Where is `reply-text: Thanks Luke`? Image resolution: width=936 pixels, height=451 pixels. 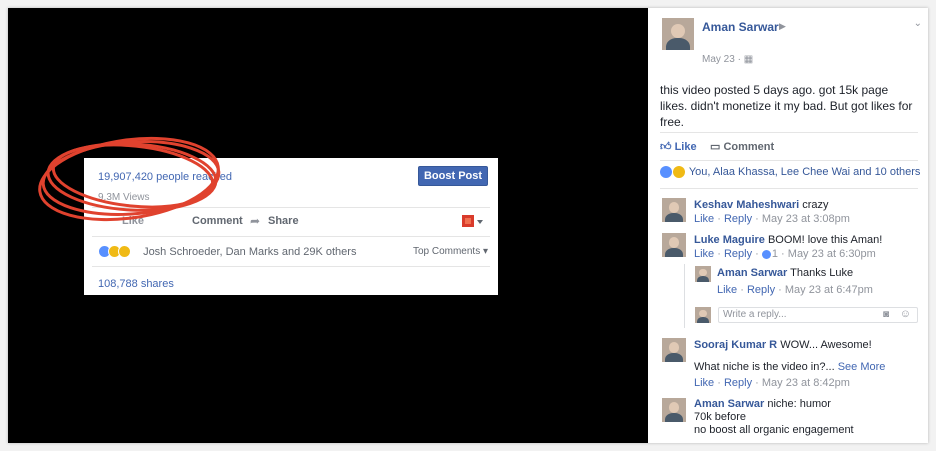
reply-text: Thanks Luke is located at coordinates (822, 273).